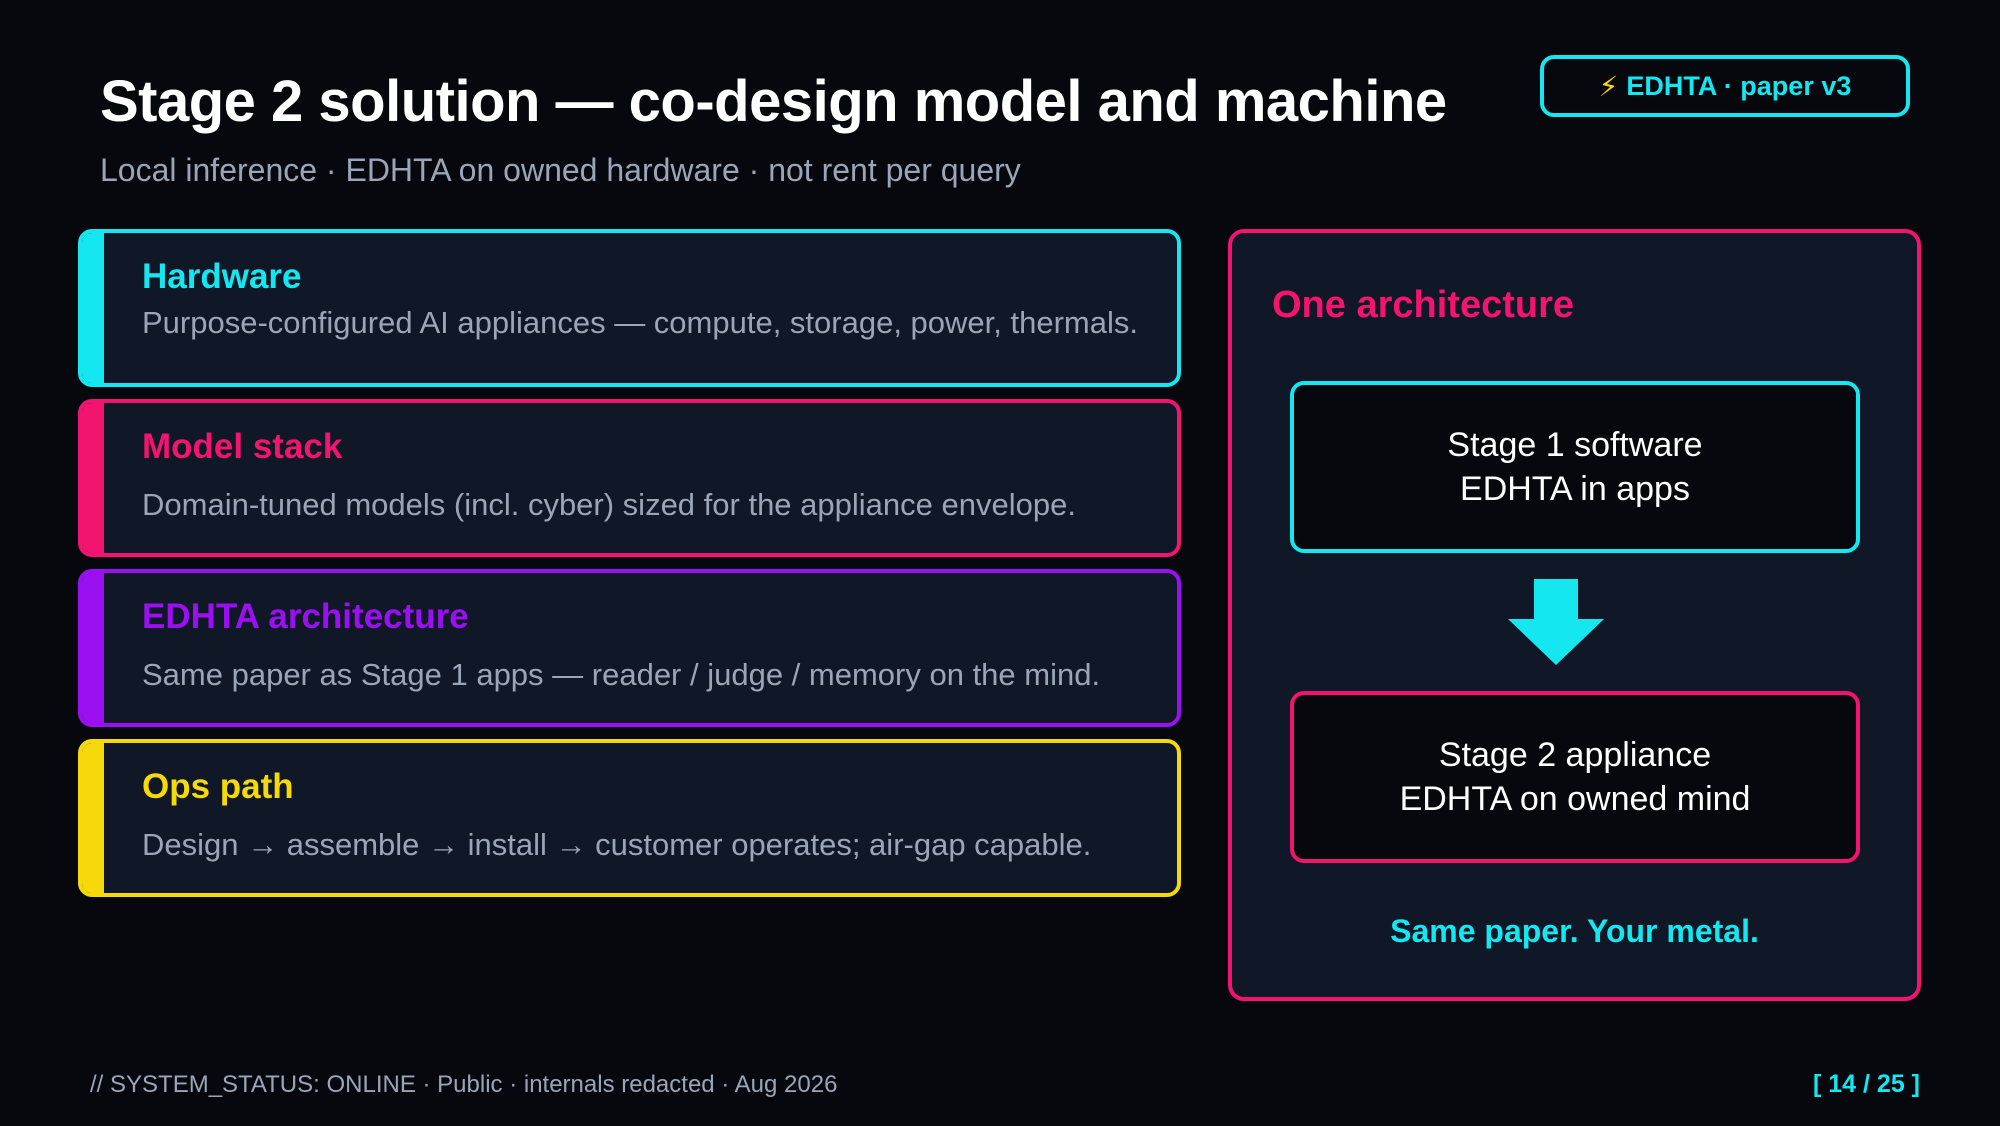  What do you see at coordinates (1575, 467) in the screenshot?
I see `stage-1-box: Stage 1 software EDHTA in apps` at bounding box center [1575, 467].